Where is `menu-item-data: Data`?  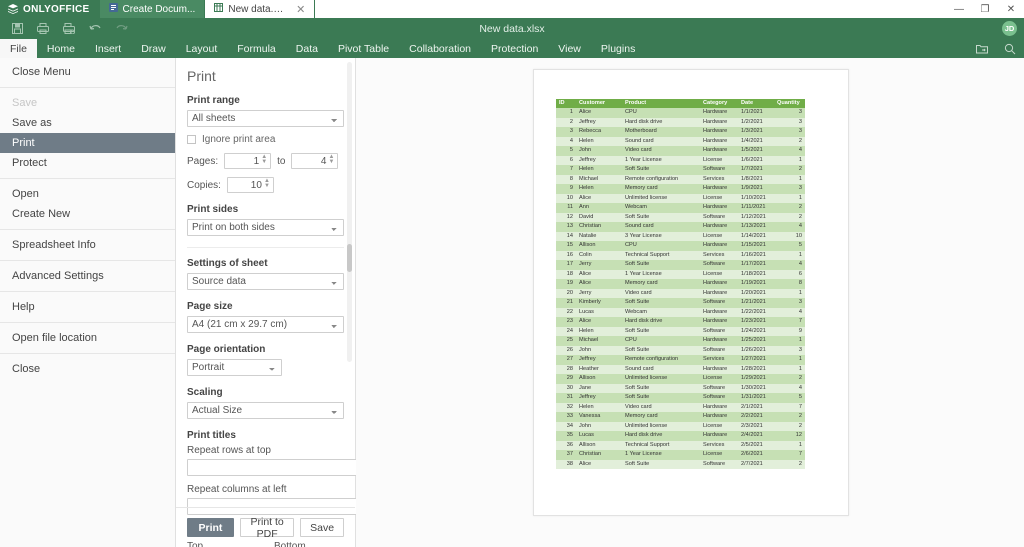
menu-item-data: Data is located at coordinates (307, 48).